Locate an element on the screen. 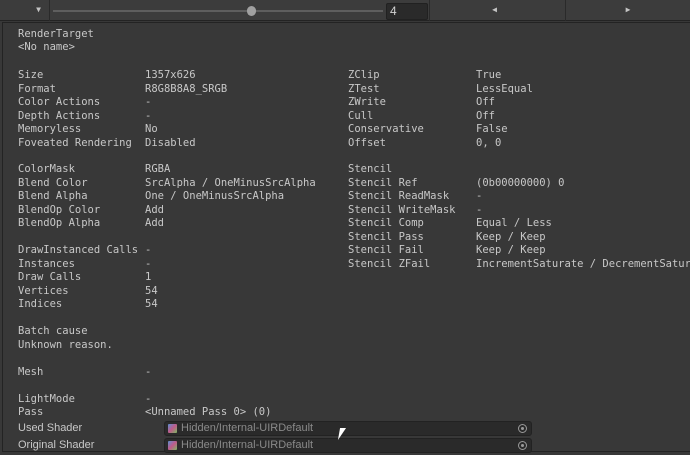  pass-label: Pass is located at coordinates (31, 412).